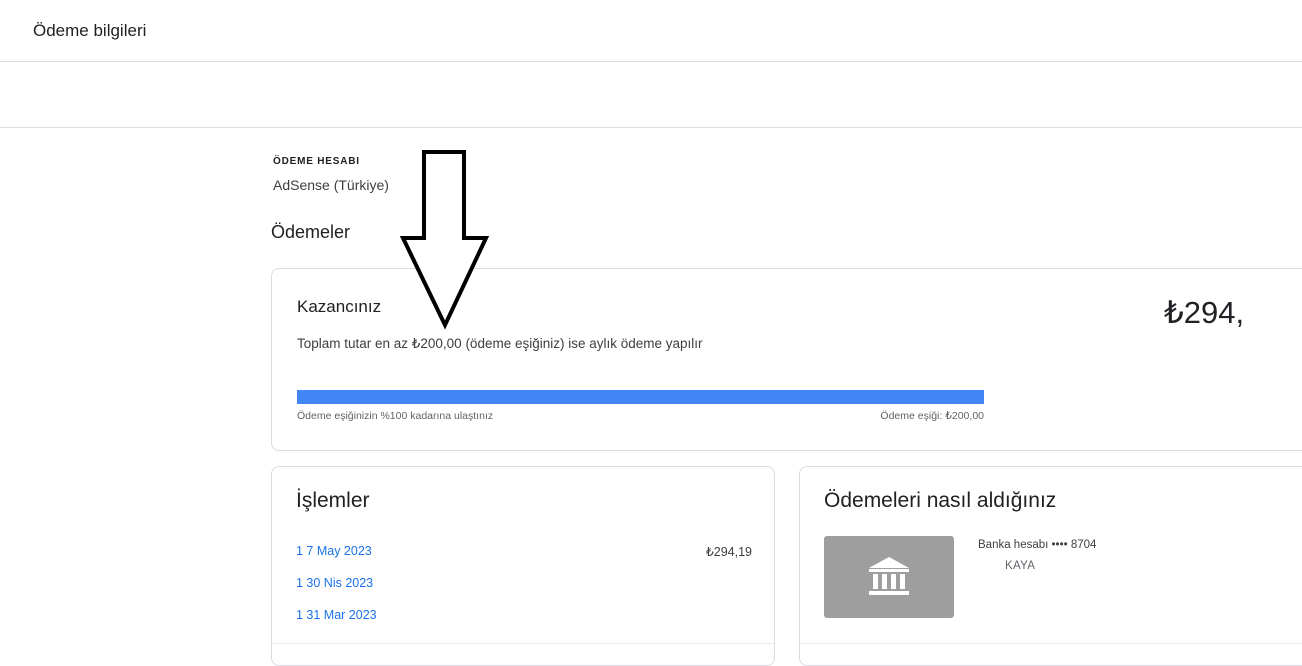 This screenshot has height=666, width=1302. I want to click on transaction-date-link: 1 31 Mar 2023, so click(336, 615).